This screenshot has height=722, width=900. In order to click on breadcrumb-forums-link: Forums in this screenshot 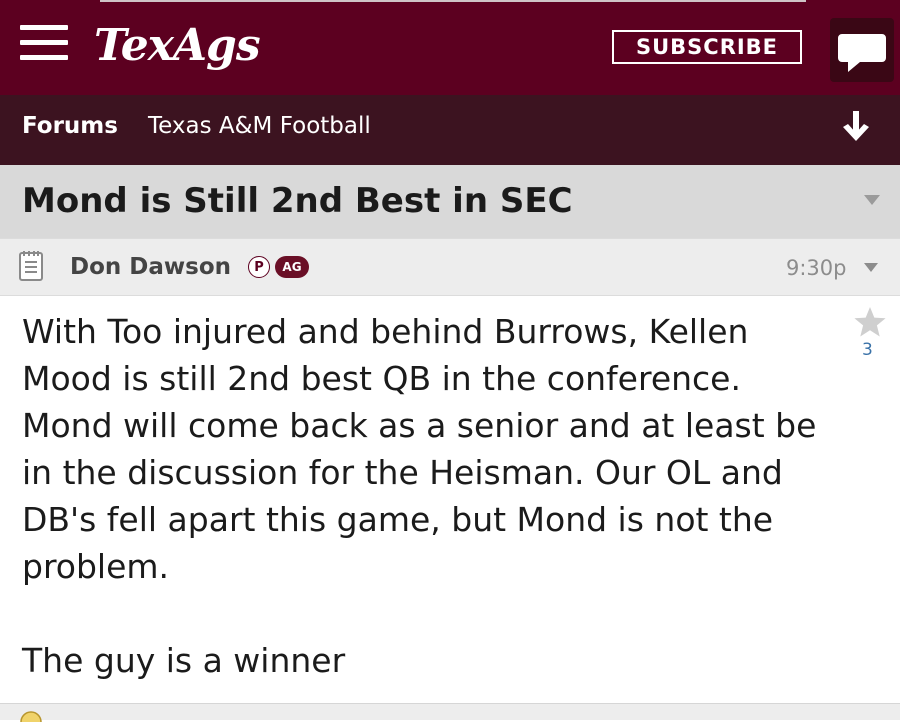, I will do `click(70, 126)`.